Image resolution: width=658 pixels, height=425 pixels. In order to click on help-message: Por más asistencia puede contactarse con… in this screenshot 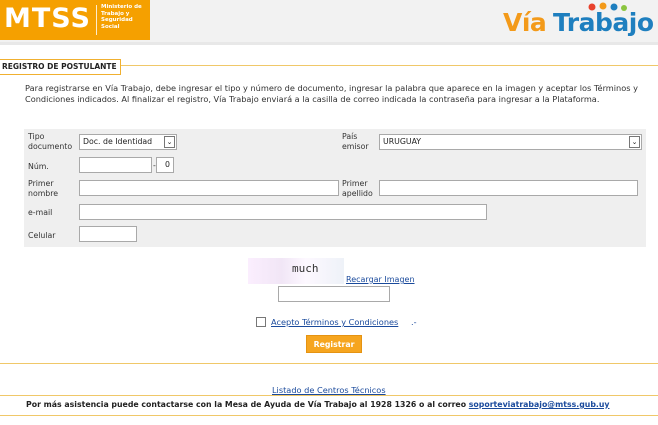, I will do `click(246, 404)`.